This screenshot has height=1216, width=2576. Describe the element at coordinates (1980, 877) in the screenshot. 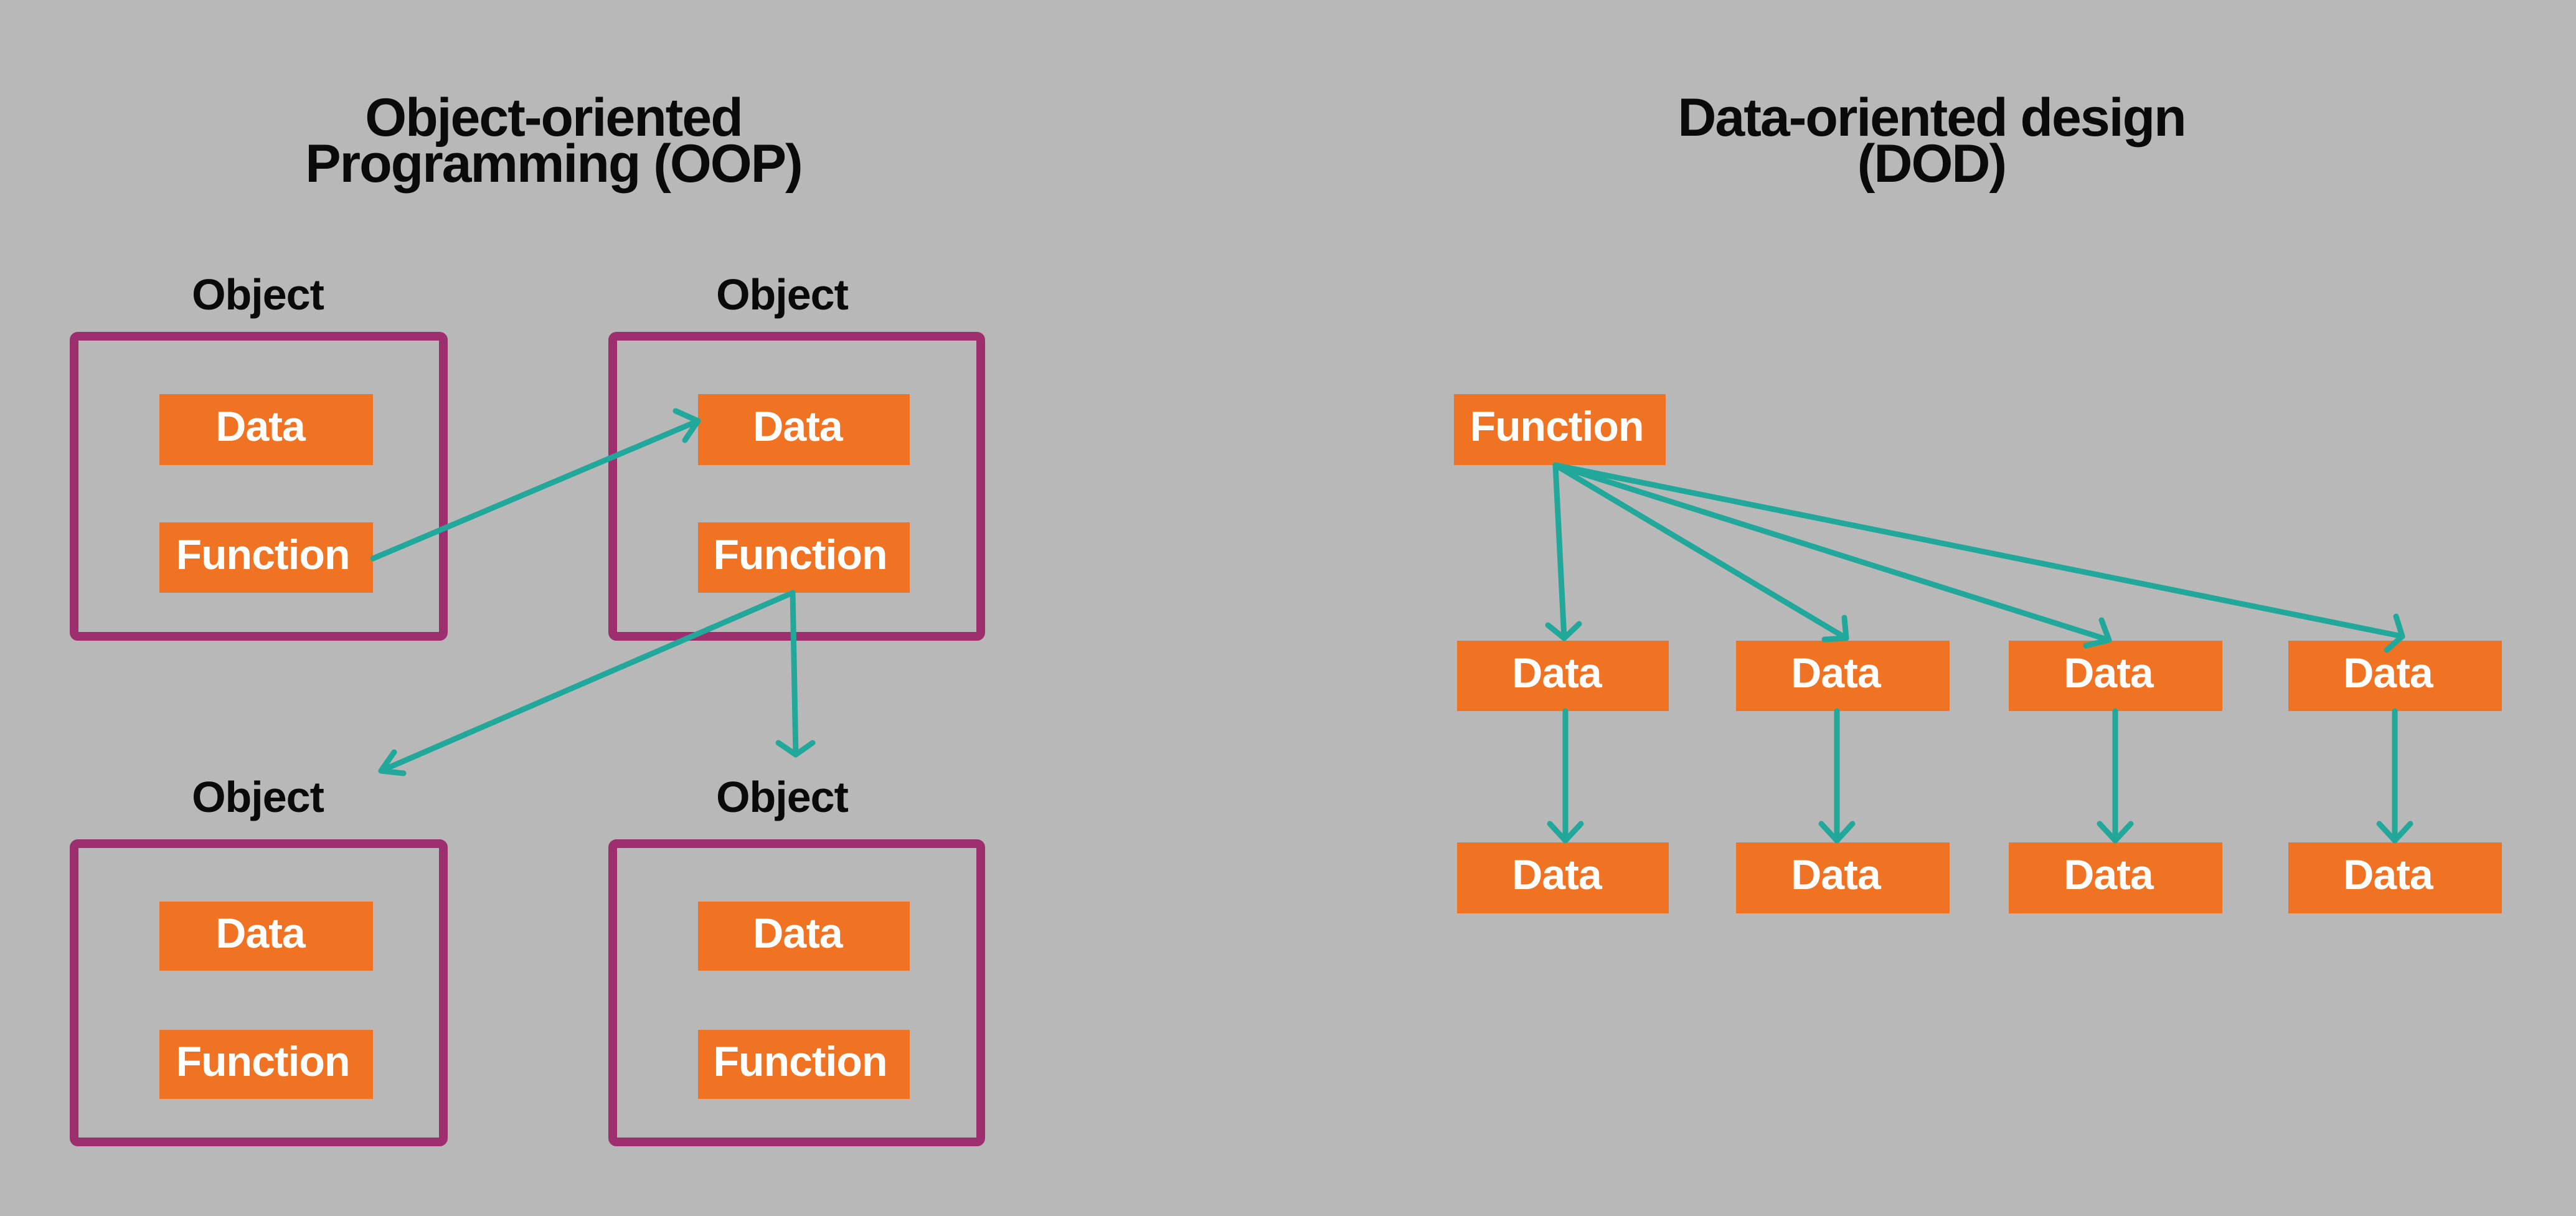

I see `dod-data-row-2: Data Data Data Data` at that location.